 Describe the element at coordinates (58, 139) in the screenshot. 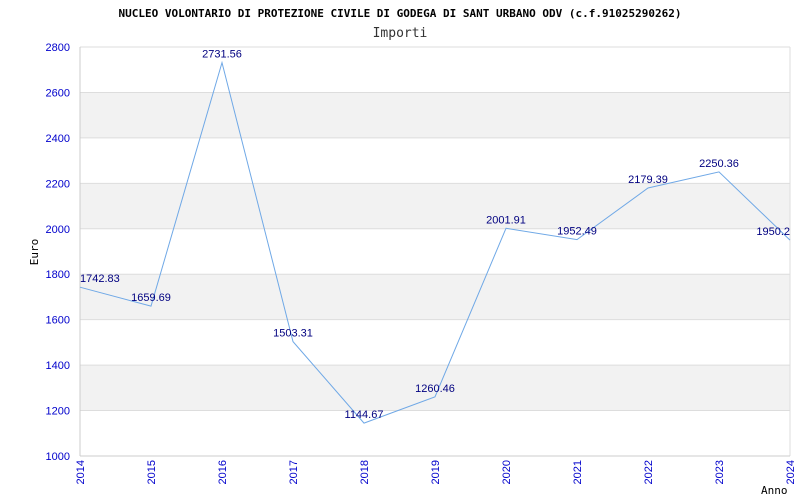

I see `y-tick-label: 2400` at that location.